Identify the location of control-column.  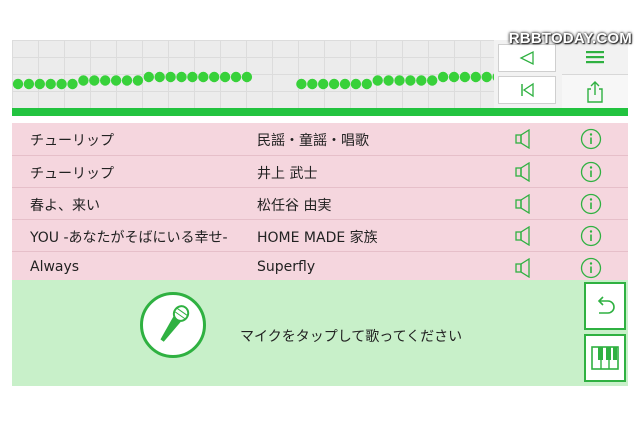
(561, 74).